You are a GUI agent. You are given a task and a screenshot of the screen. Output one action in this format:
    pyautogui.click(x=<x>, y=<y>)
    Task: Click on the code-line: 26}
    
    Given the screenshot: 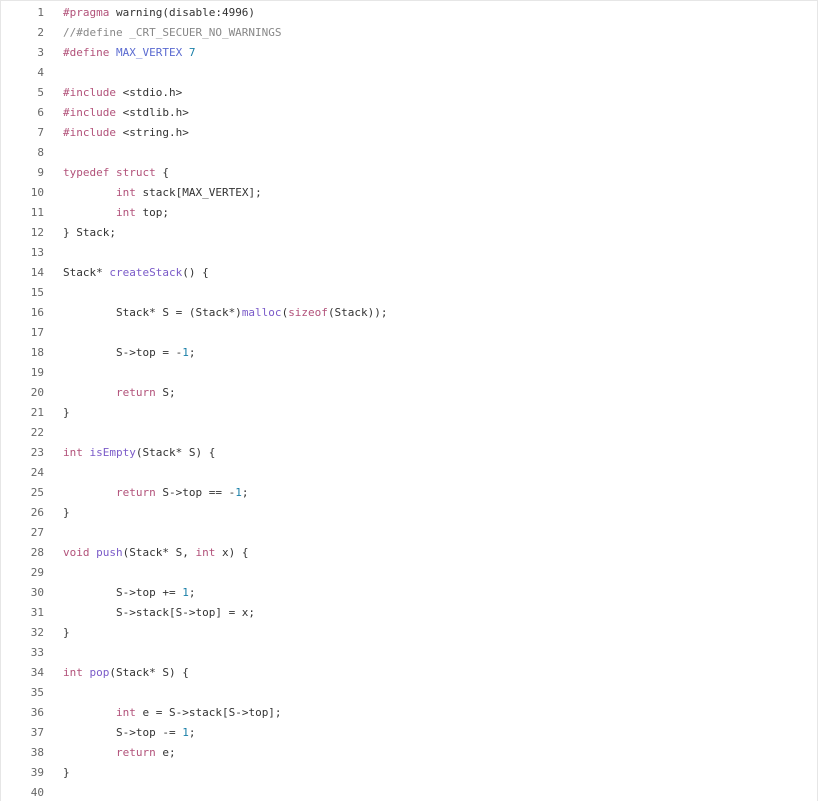 What is the action you would take?
    pyautogui.click(x=410, y=513)
    